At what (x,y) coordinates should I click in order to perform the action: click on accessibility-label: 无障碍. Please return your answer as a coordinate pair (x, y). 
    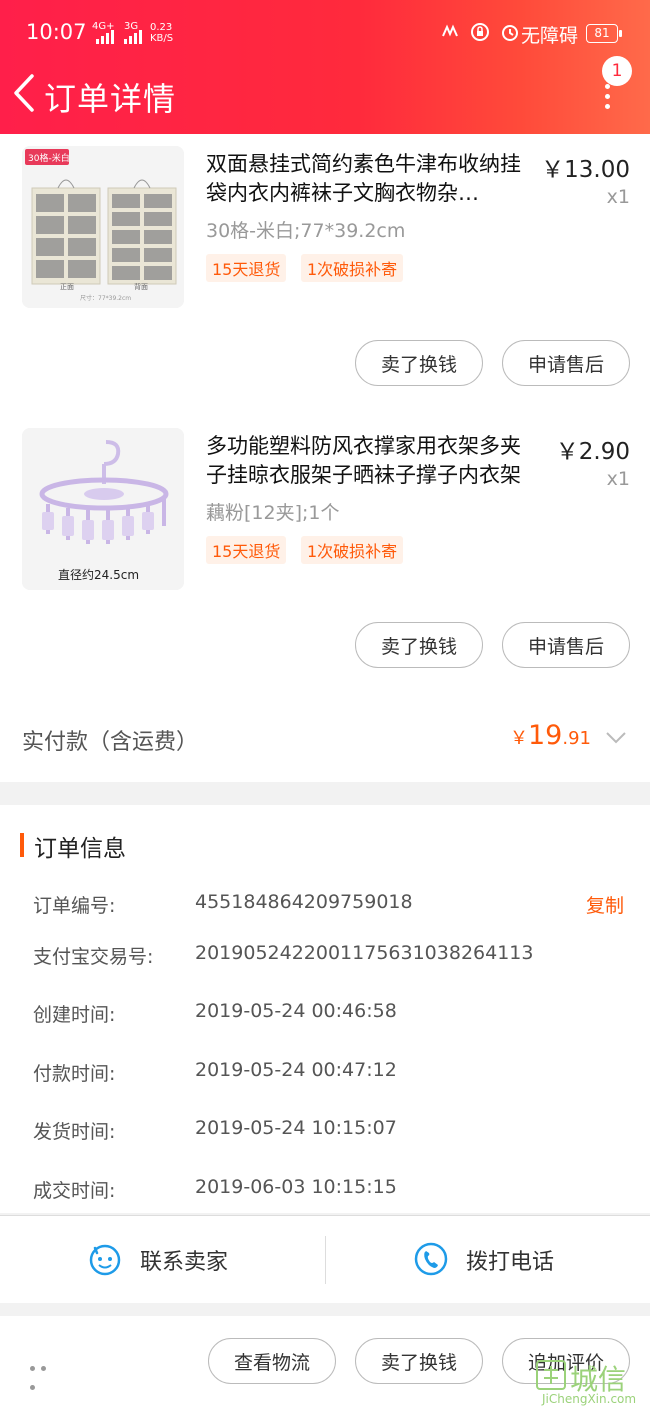
    Looking at the image, I should click on (550, 36).